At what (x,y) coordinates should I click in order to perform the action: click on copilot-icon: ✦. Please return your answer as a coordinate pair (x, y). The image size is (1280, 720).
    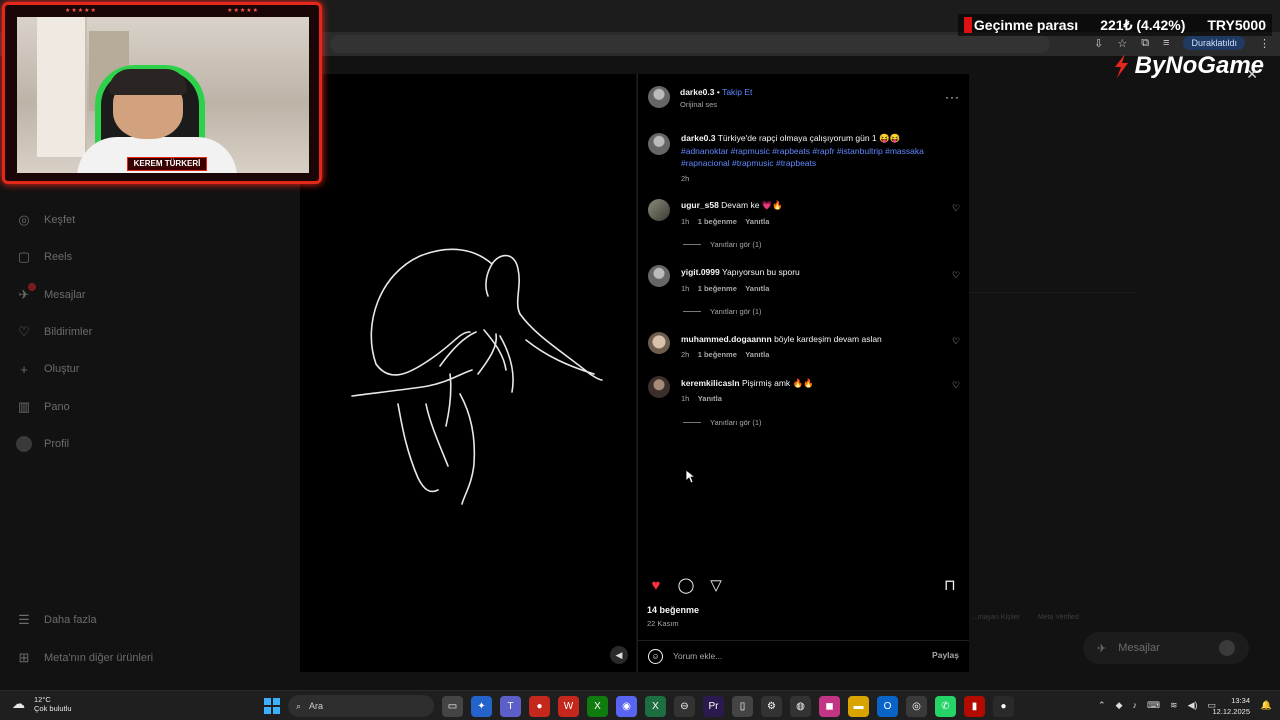
    Looking at the image, I should click on (481, 706).